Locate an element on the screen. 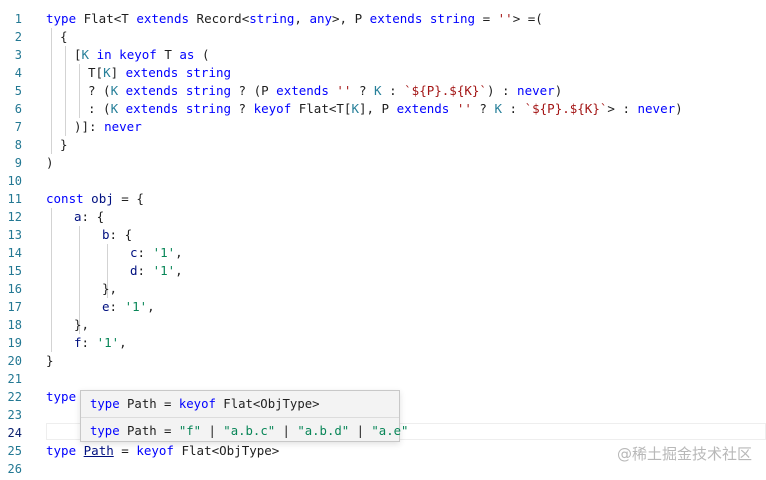 The image size is (766, 480). code-line-14: c: '1', is located at coordinates (156, 253).